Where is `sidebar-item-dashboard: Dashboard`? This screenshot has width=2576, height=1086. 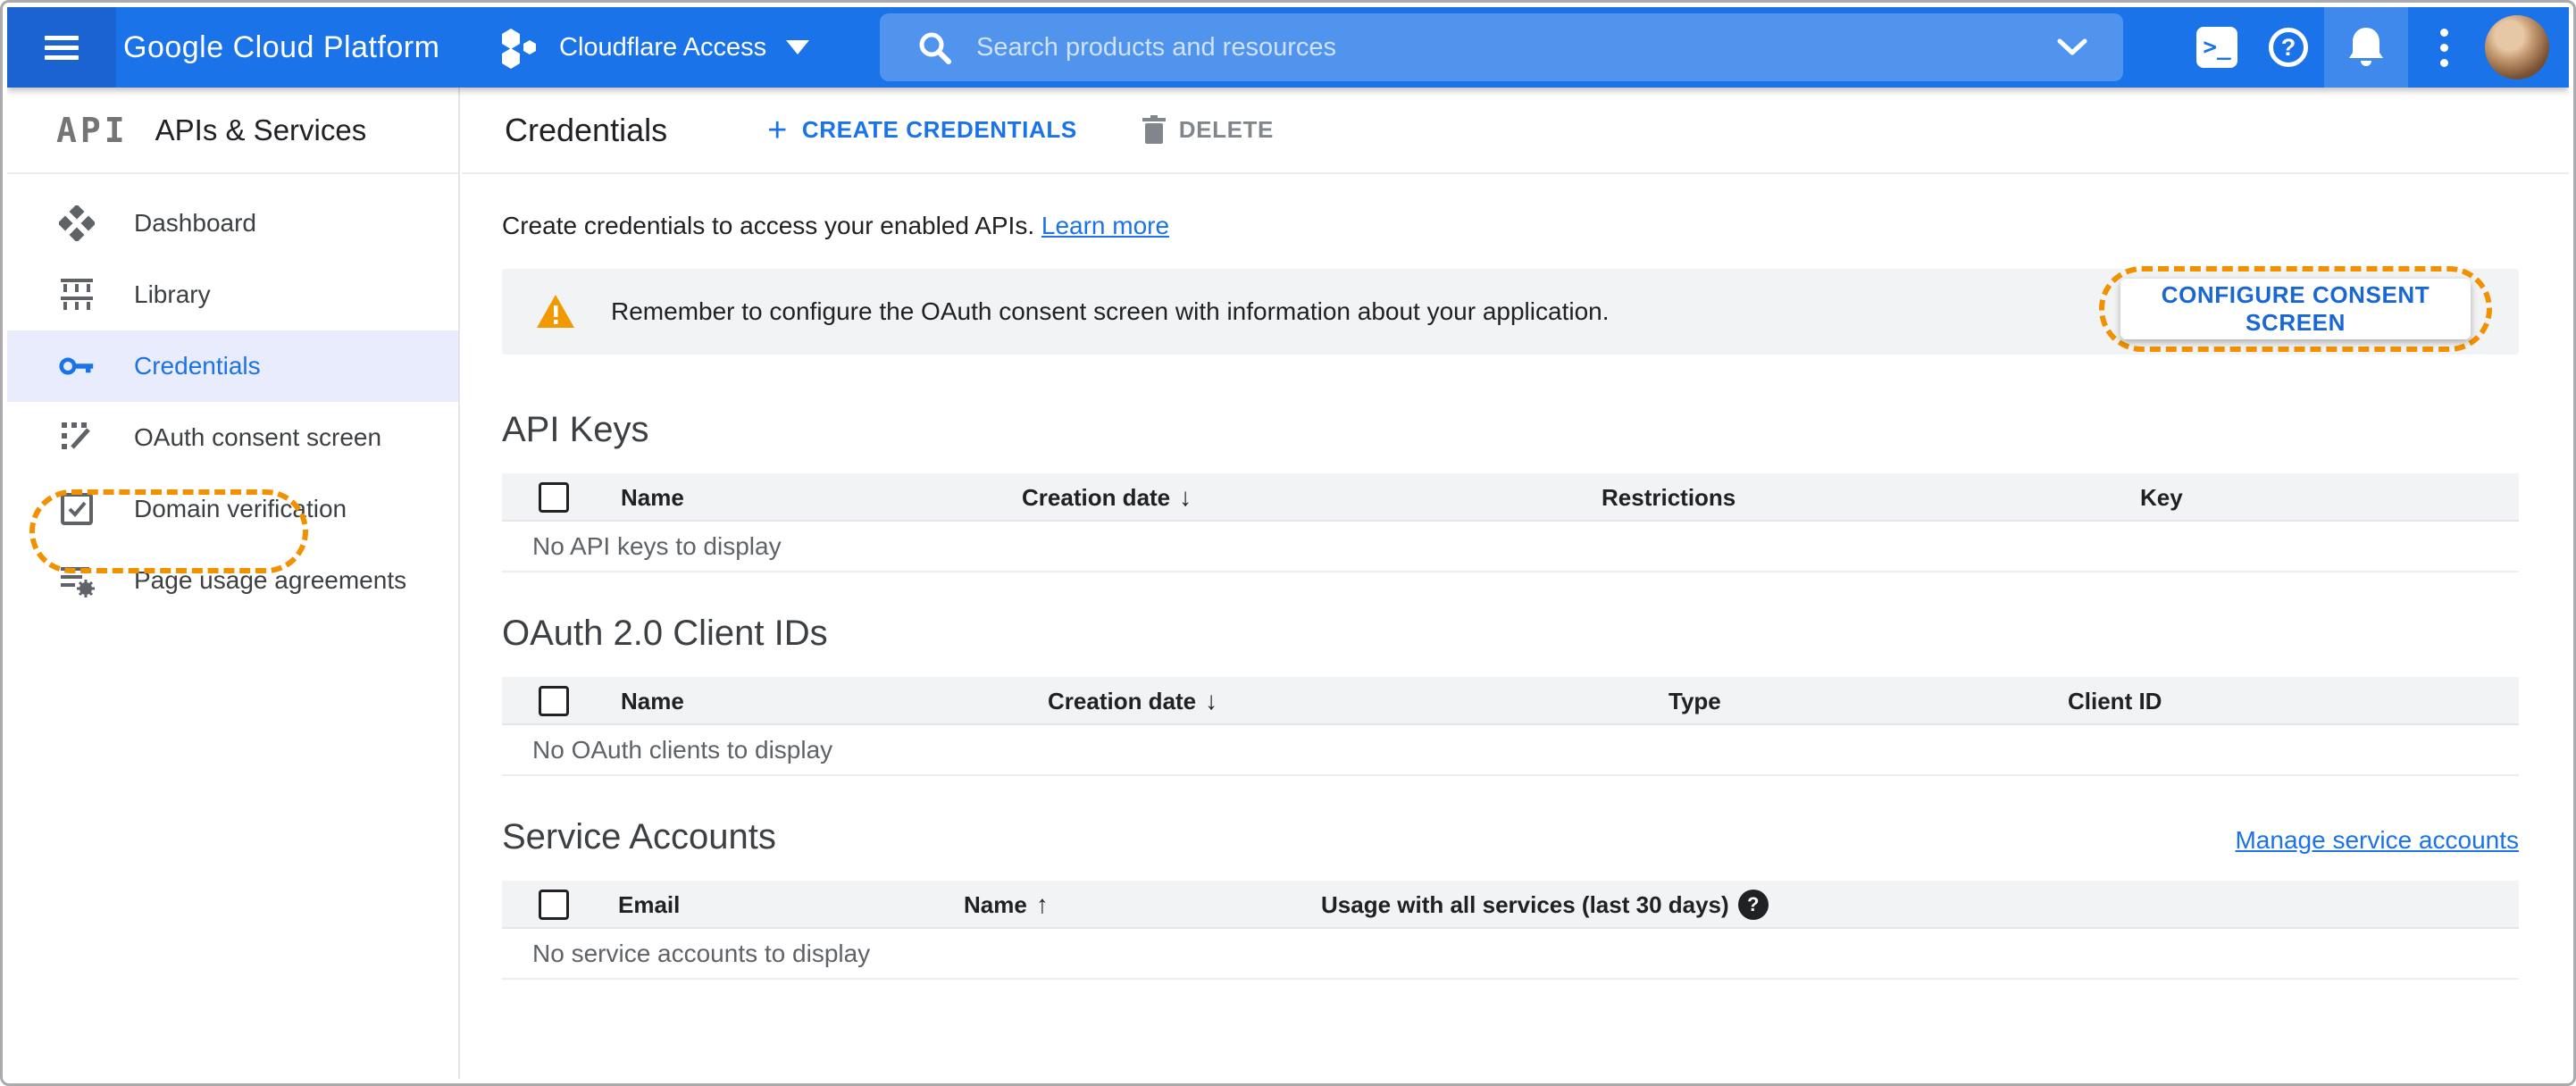
sidebar-item-dashboard: Dashboard is located at coordinates (233, 223).